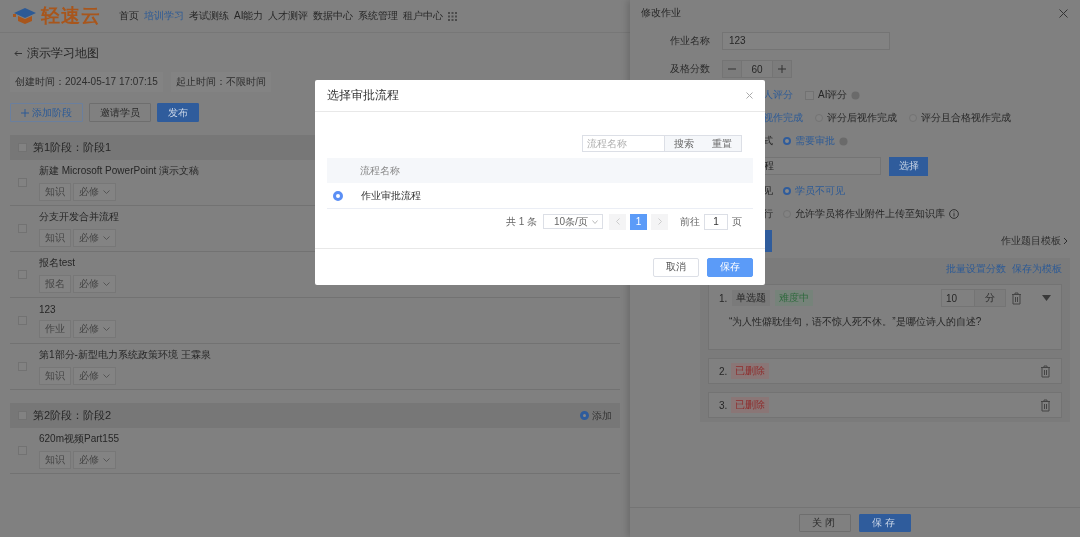 Image resolution: width=1080 pixels, height=537 pixels. I want to click on search-button: 搜索, so click(684, 143).